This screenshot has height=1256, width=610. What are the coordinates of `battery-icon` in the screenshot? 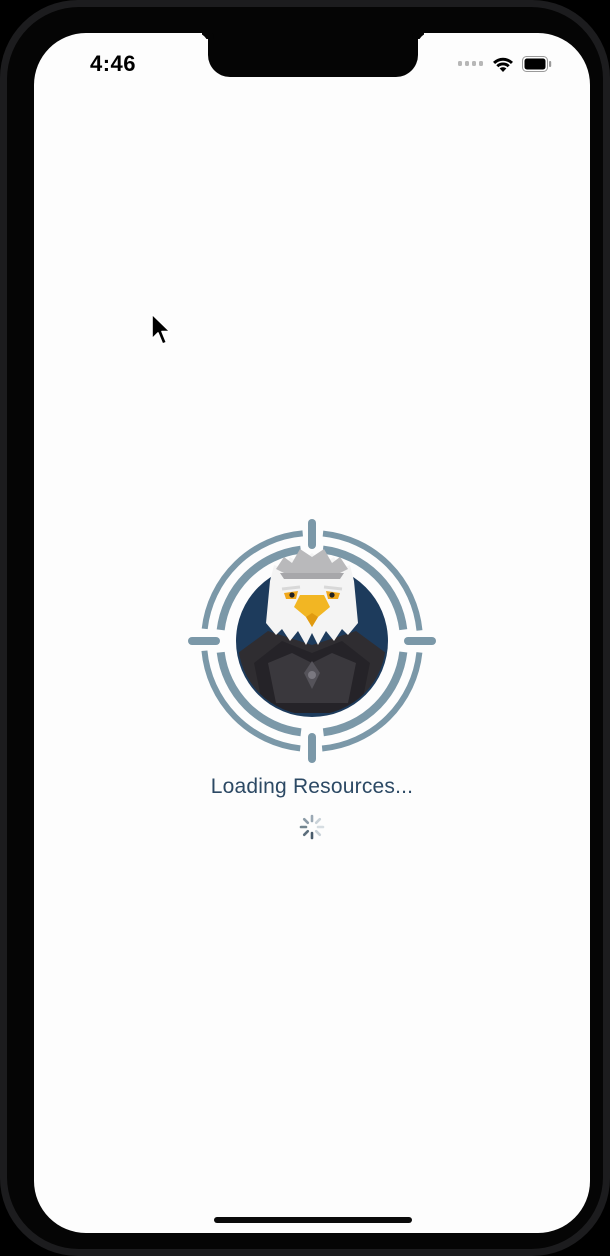 It's located at (537, 64).